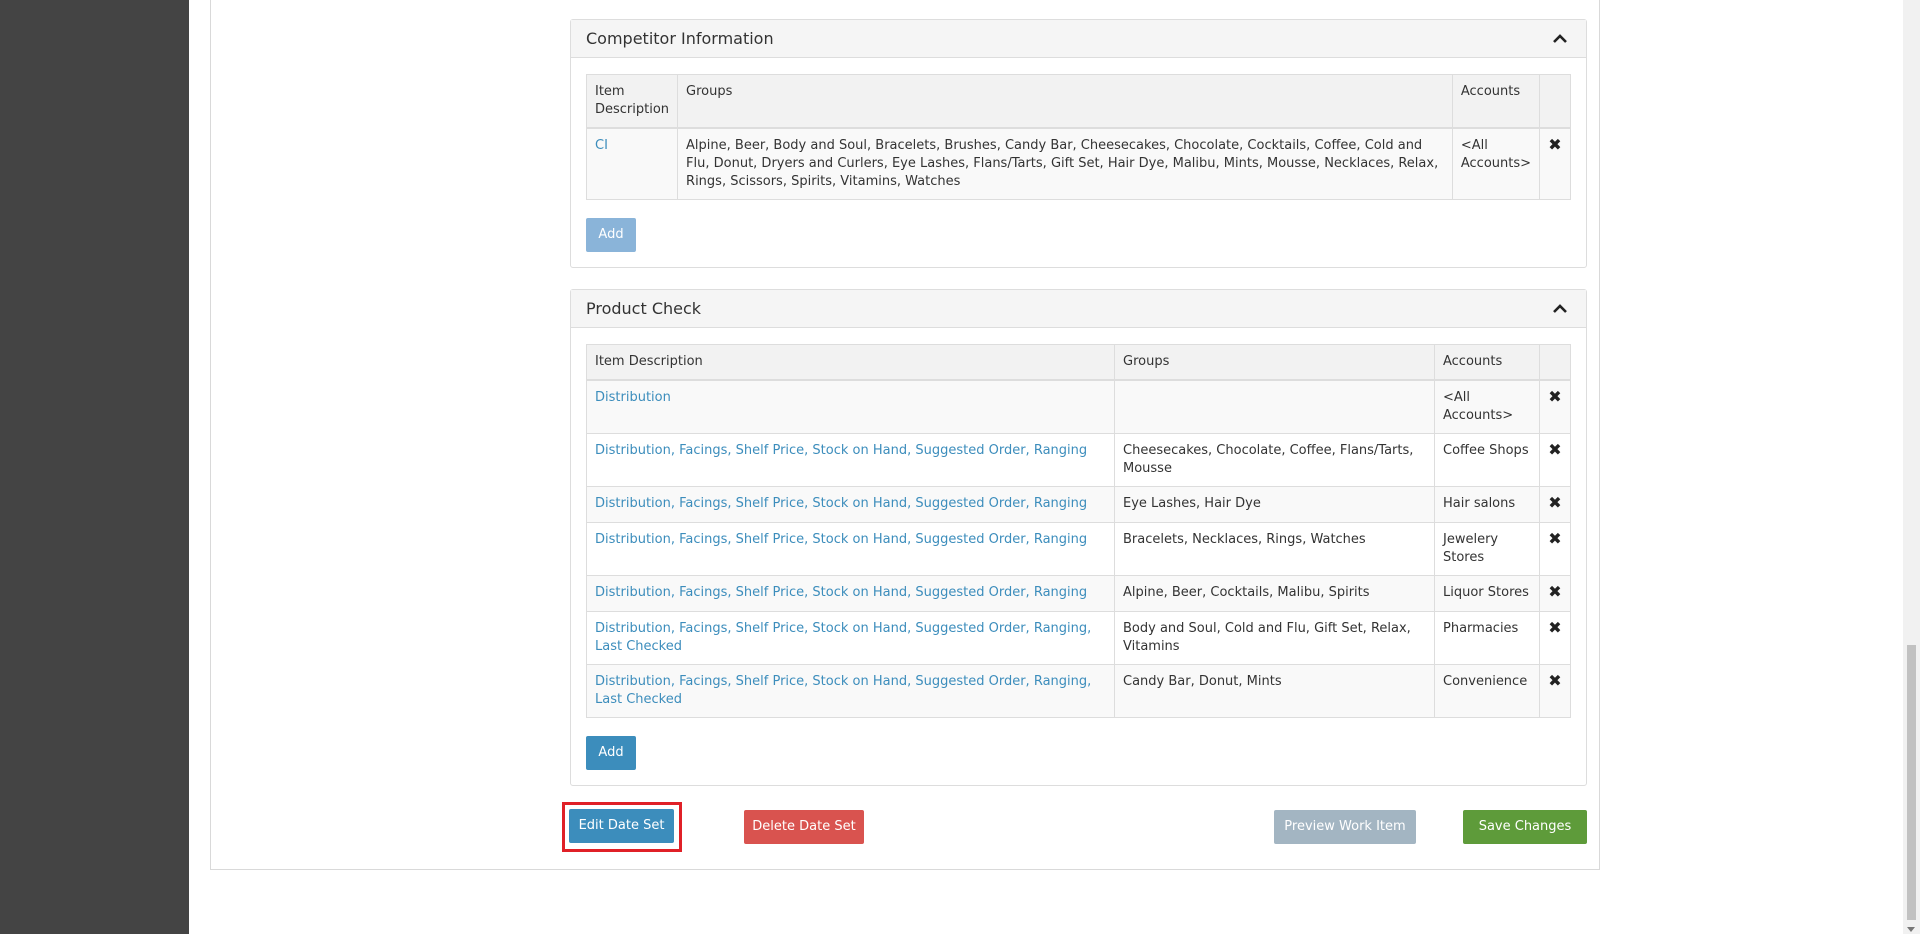 Image resolution: width=1920 pixels, height=934 pixels. Describe the element at coordinates (1487, 549) in the screenshot. I see `accounts-cell: Jewelery Stores` at that location.